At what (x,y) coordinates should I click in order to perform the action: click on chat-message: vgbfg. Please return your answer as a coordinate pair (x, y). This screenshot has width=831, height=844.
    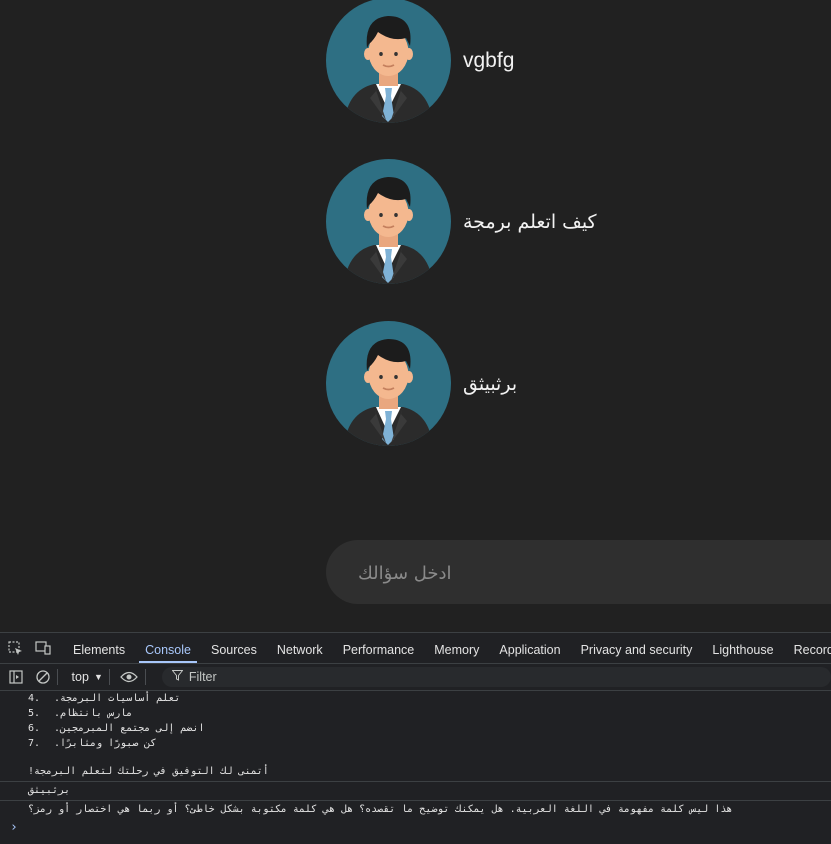
    Looking at the image, I should click on (420, 61).